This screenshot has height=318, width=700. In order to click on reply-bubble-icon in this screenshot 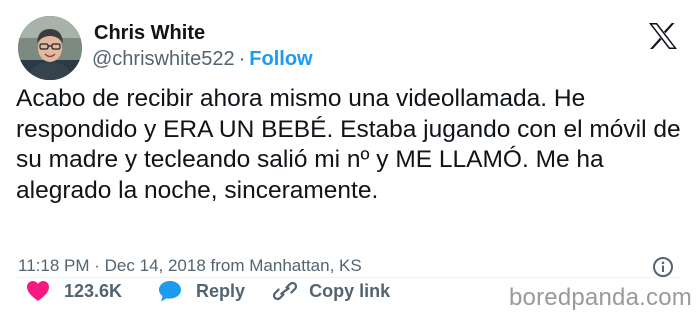, I will do `click(170, 291)`.